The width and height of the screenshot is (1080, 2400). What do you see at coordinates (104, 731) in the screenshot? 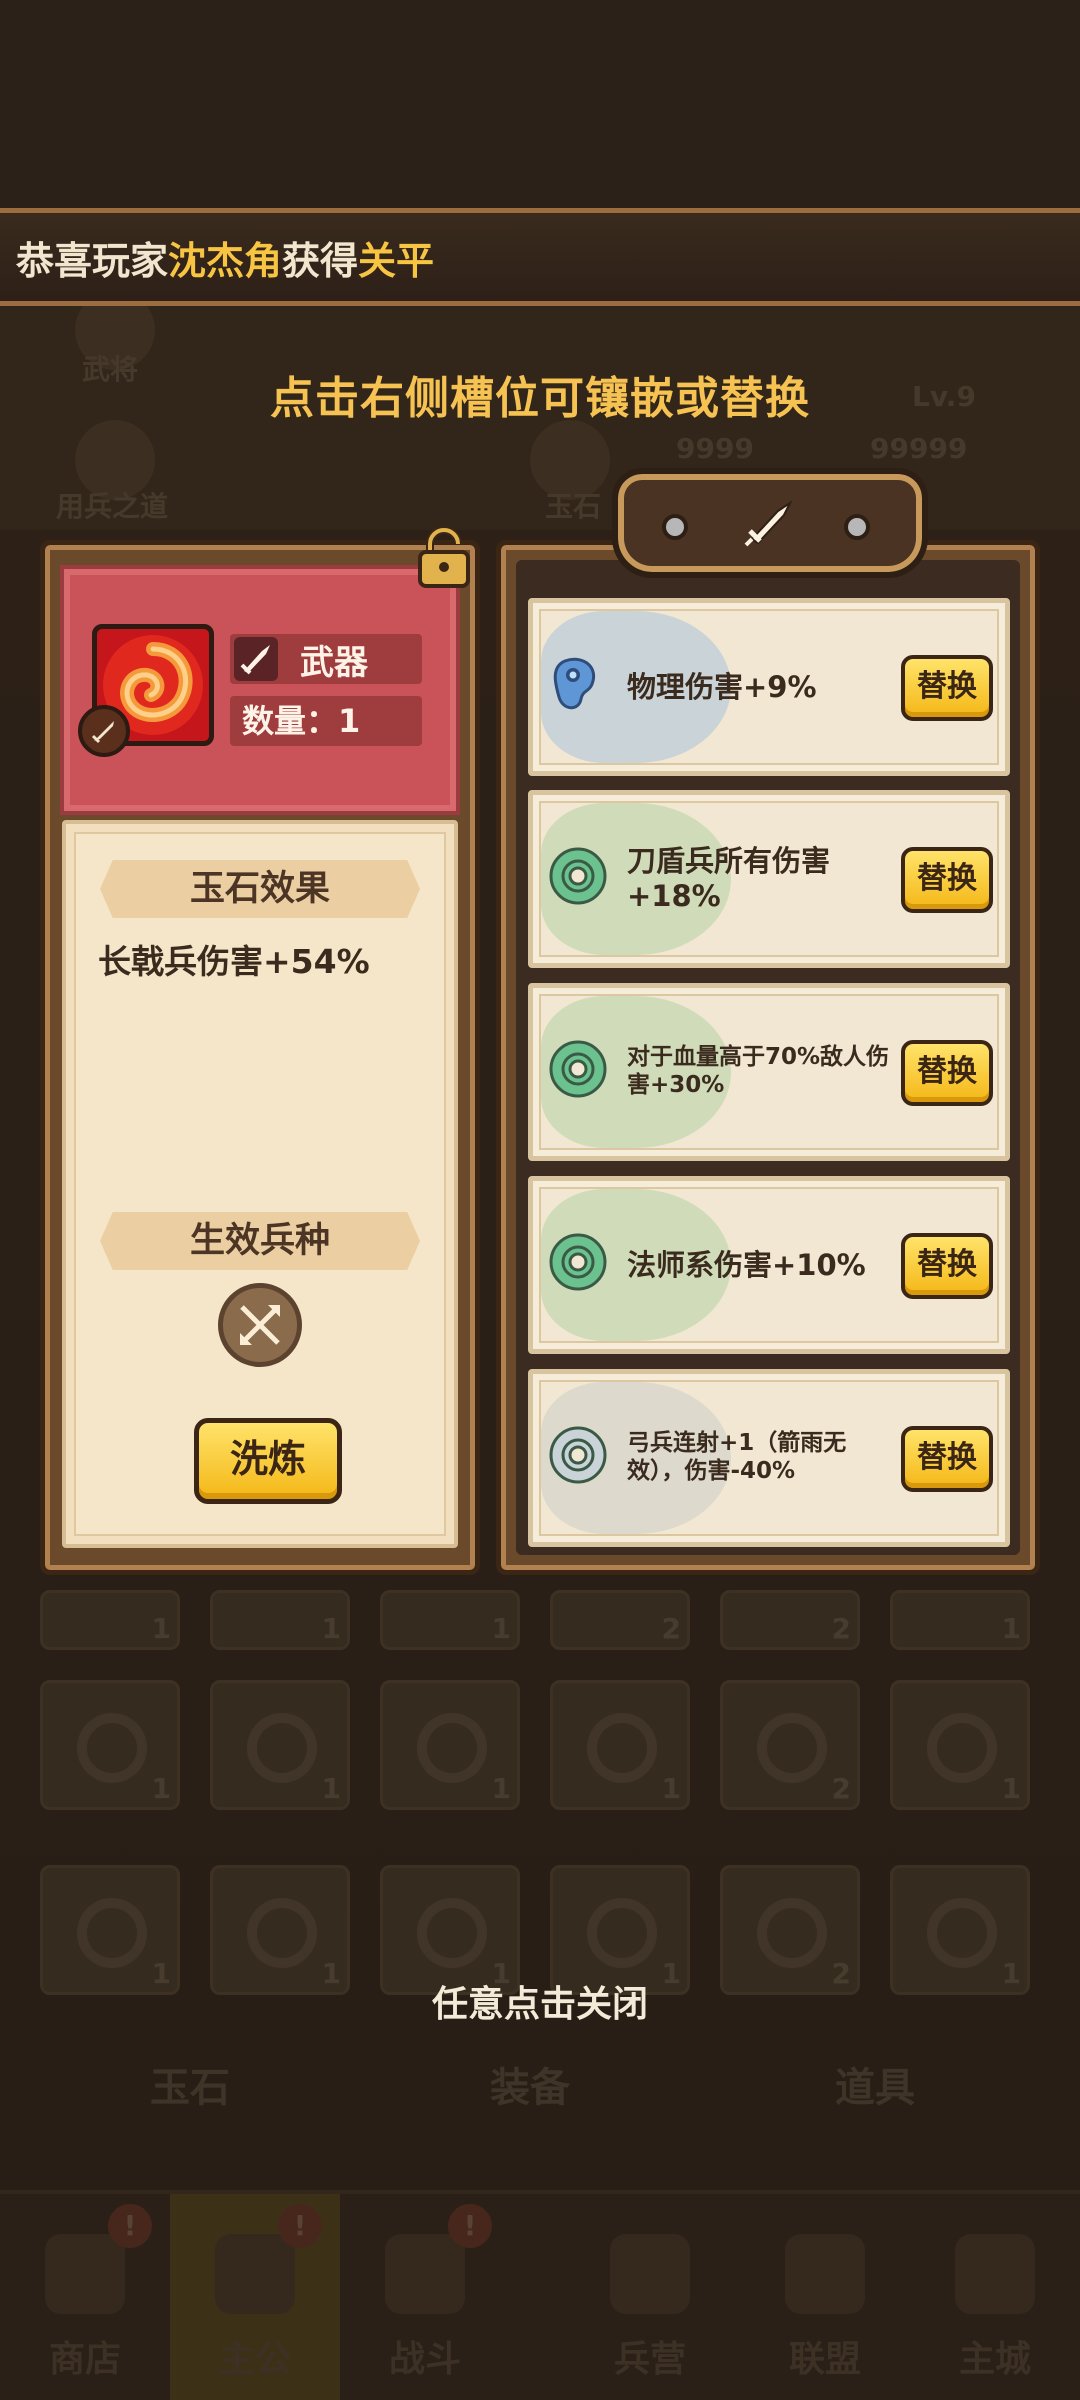
I see `sword-badge-icon` at bounding box center [104, 731].